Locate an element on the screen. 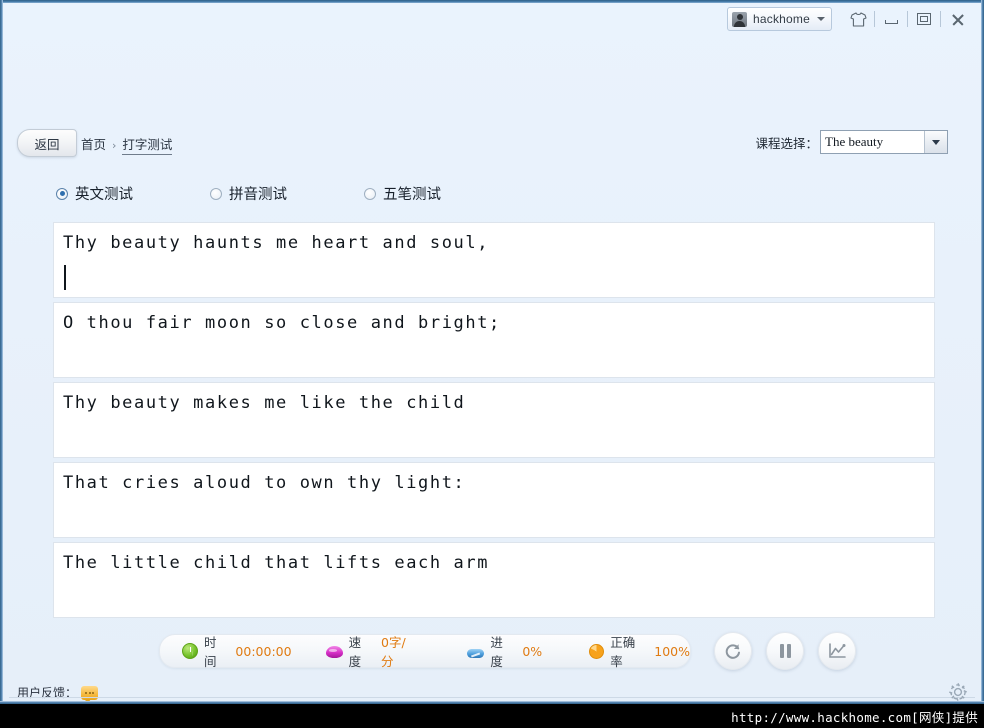  typing-line-box: That cries aloud to own thy light: is located at coordinates (494, 500).